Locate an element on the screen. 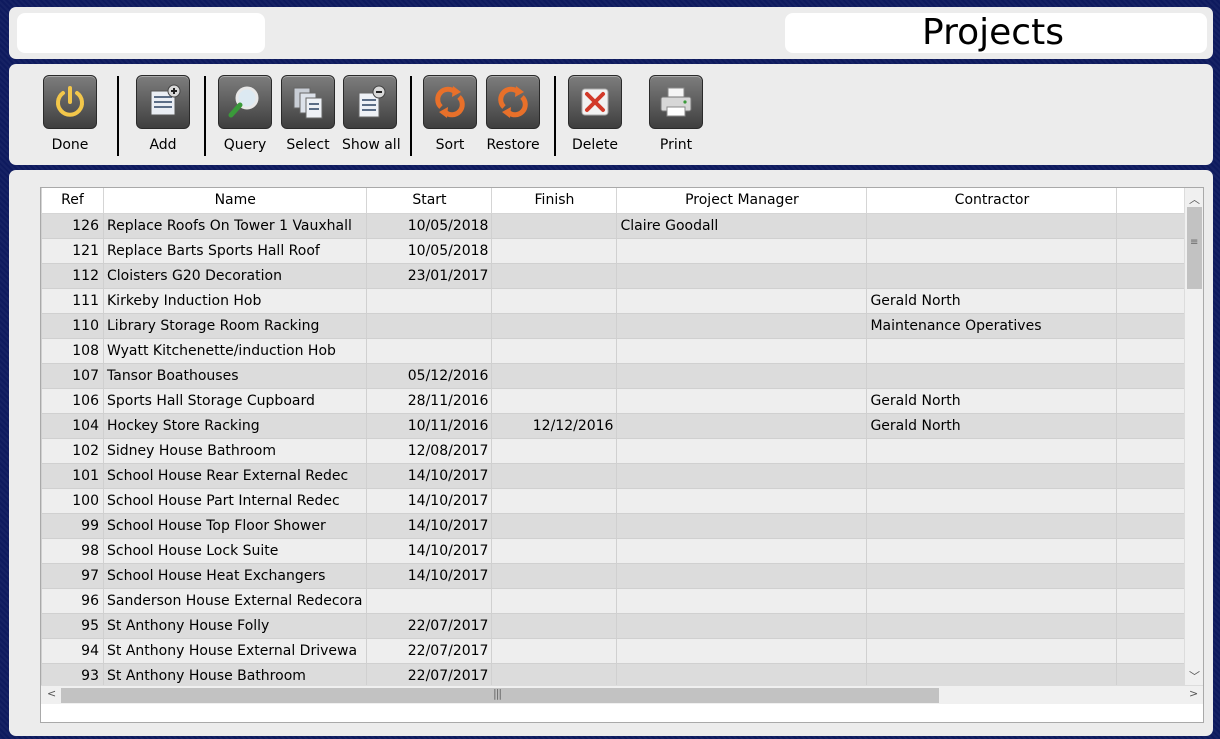  cell-start: 12/08/2017 is located at coordinates (429, 450).